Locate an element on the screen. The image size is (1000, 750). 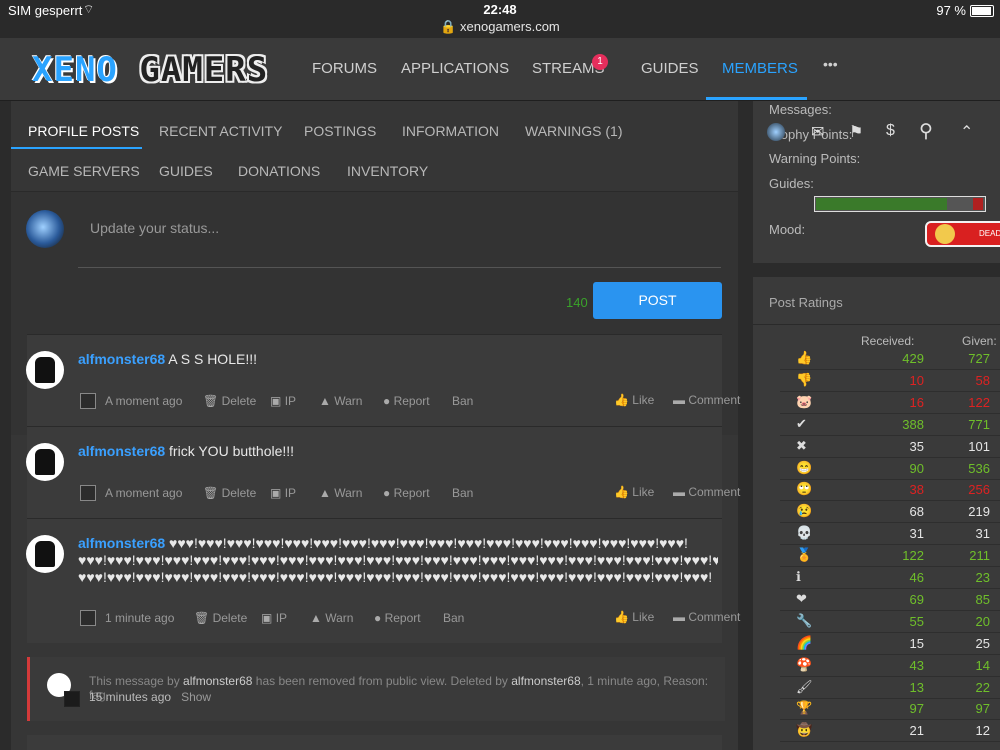
given-count: 771 is located at coordinates (979, 424).